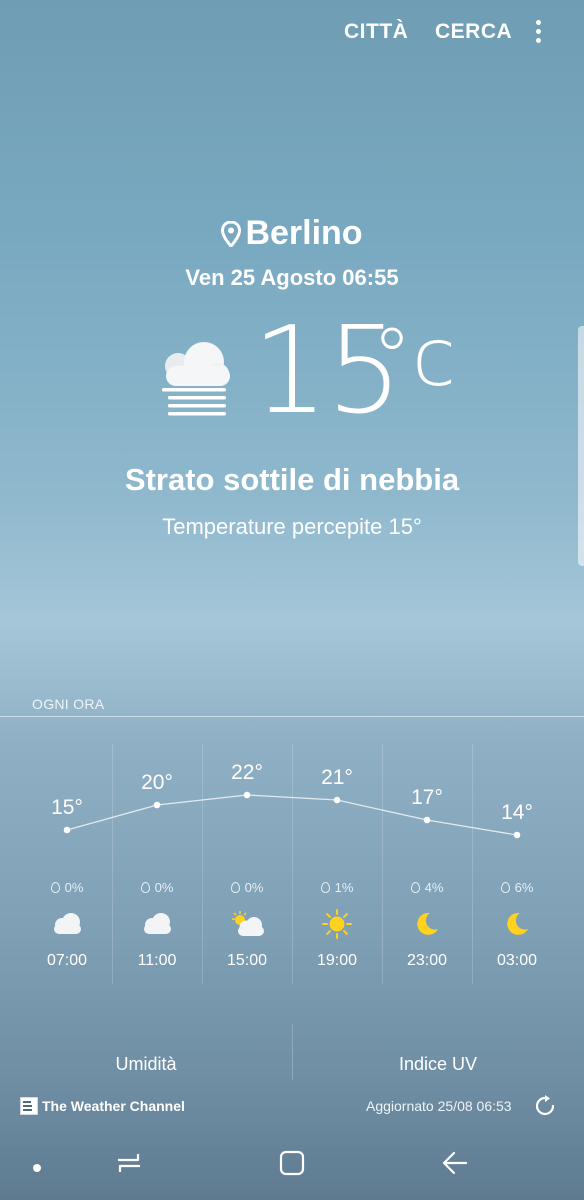 This screenshot has height=1200, width=584. What do you see at coordinates (247, 960) in the screenshot?
I see `hour-time: 15:00` at bounding box center [247, 960].